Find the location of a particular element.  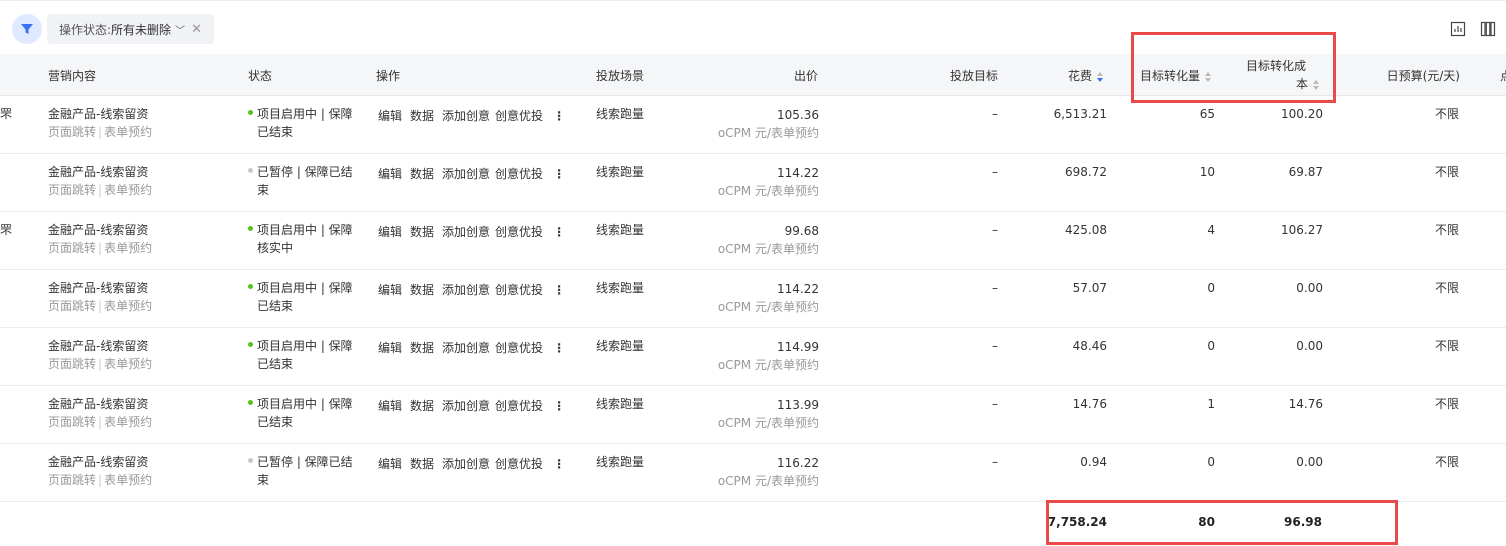

content-sub1: 页面跳转 is located at coordinates (72, 132).